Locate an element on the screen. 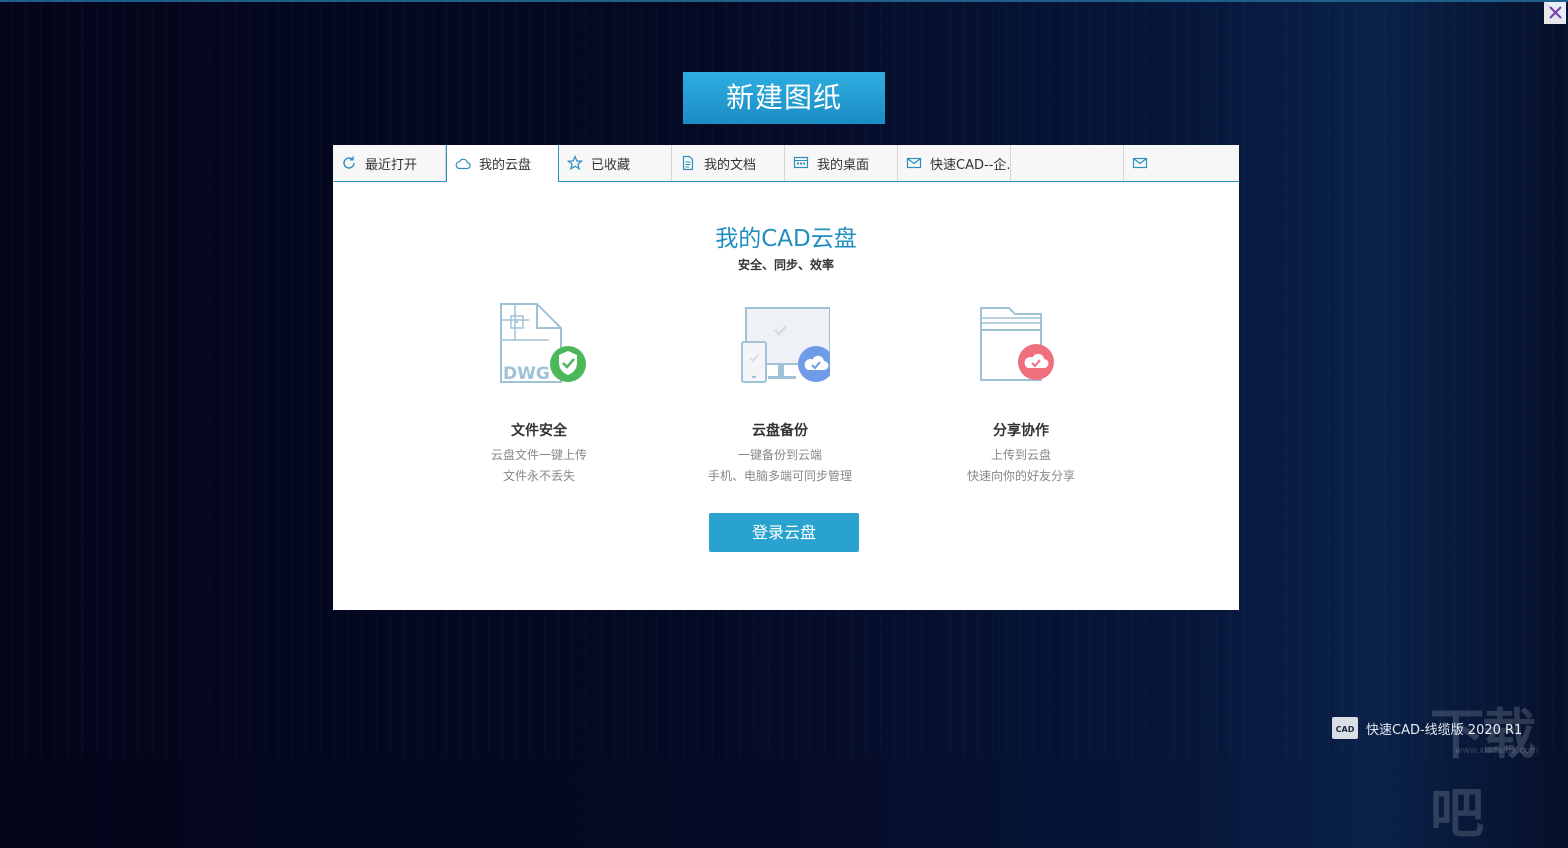 This screenshot has height=848, width=1568. tab-recent: 最近打开 is located at coordinates (389, 163).